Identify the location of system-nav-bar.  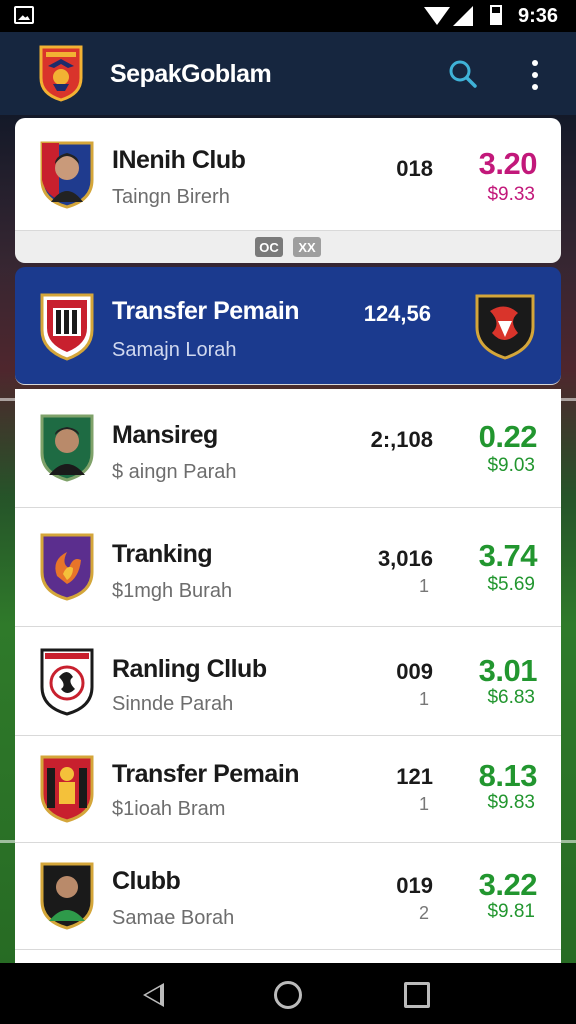
(288, 993).